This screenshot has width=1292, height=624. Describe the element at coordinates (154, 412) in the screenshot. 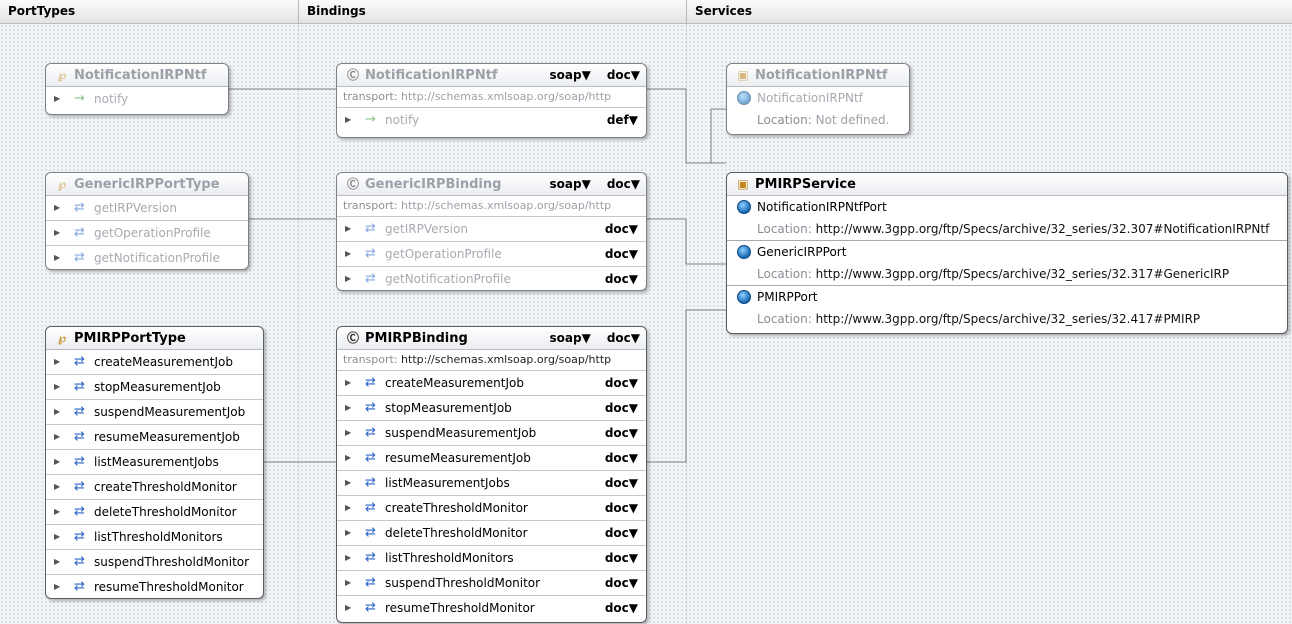

I see `operation-row: ▶ ⇄ suspendMeasurementJob` at that location.